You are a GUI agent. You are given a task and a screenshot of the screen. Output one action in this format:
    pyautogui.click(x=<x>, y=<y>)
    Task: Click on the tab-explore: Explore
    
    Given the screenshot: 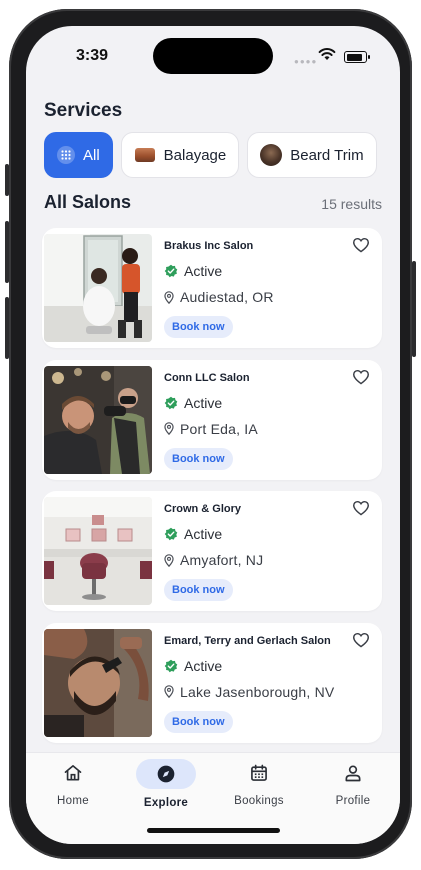 What is the action you would take?
    pyautogui.click(x=166, y=784)
    